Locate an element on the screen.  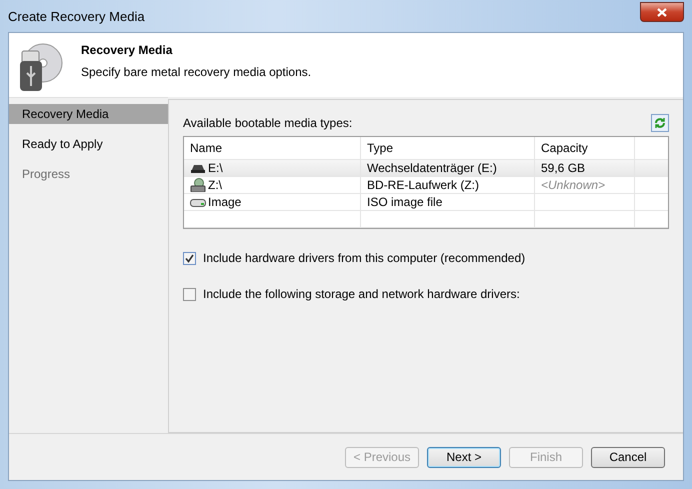
page-subtitle: Specify bare metal recovery media options. is located at coordinates (196, 72).